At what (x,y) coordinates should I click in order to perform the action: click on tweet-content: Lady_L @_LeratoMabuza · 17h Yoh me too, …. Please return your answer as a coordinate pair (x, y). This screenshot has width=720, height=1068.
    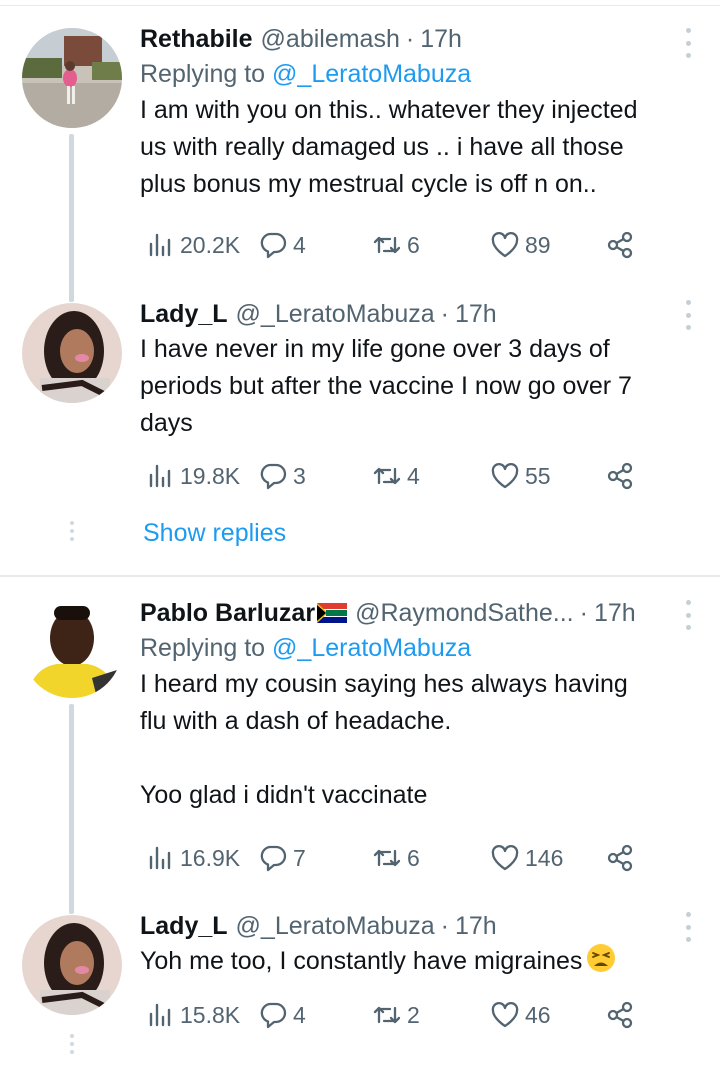
    Looking at the image, I should click on (419, 944).